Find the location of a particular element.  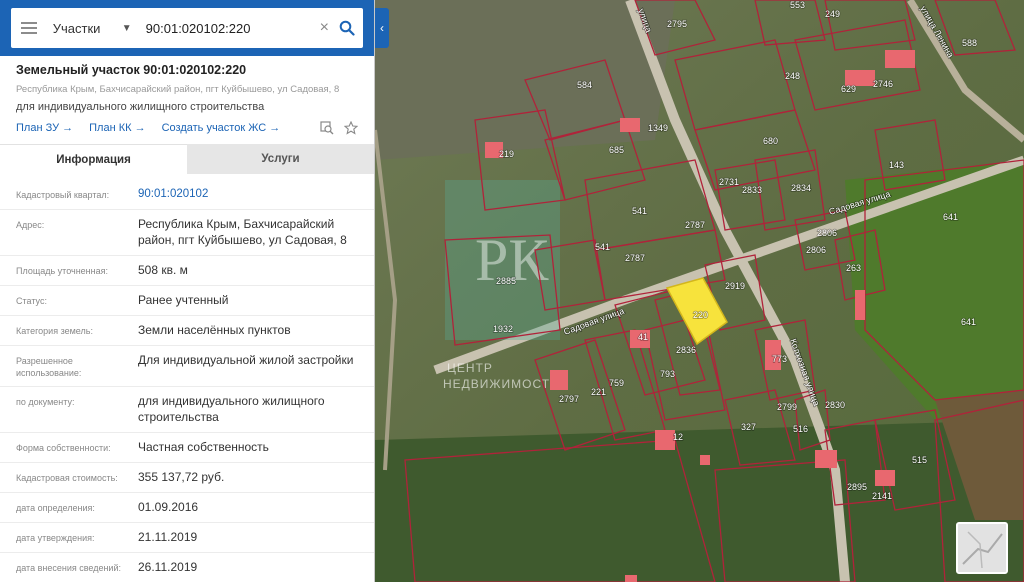

plan-zu-link: План ЗУ → is located at coordinates (44, 128).